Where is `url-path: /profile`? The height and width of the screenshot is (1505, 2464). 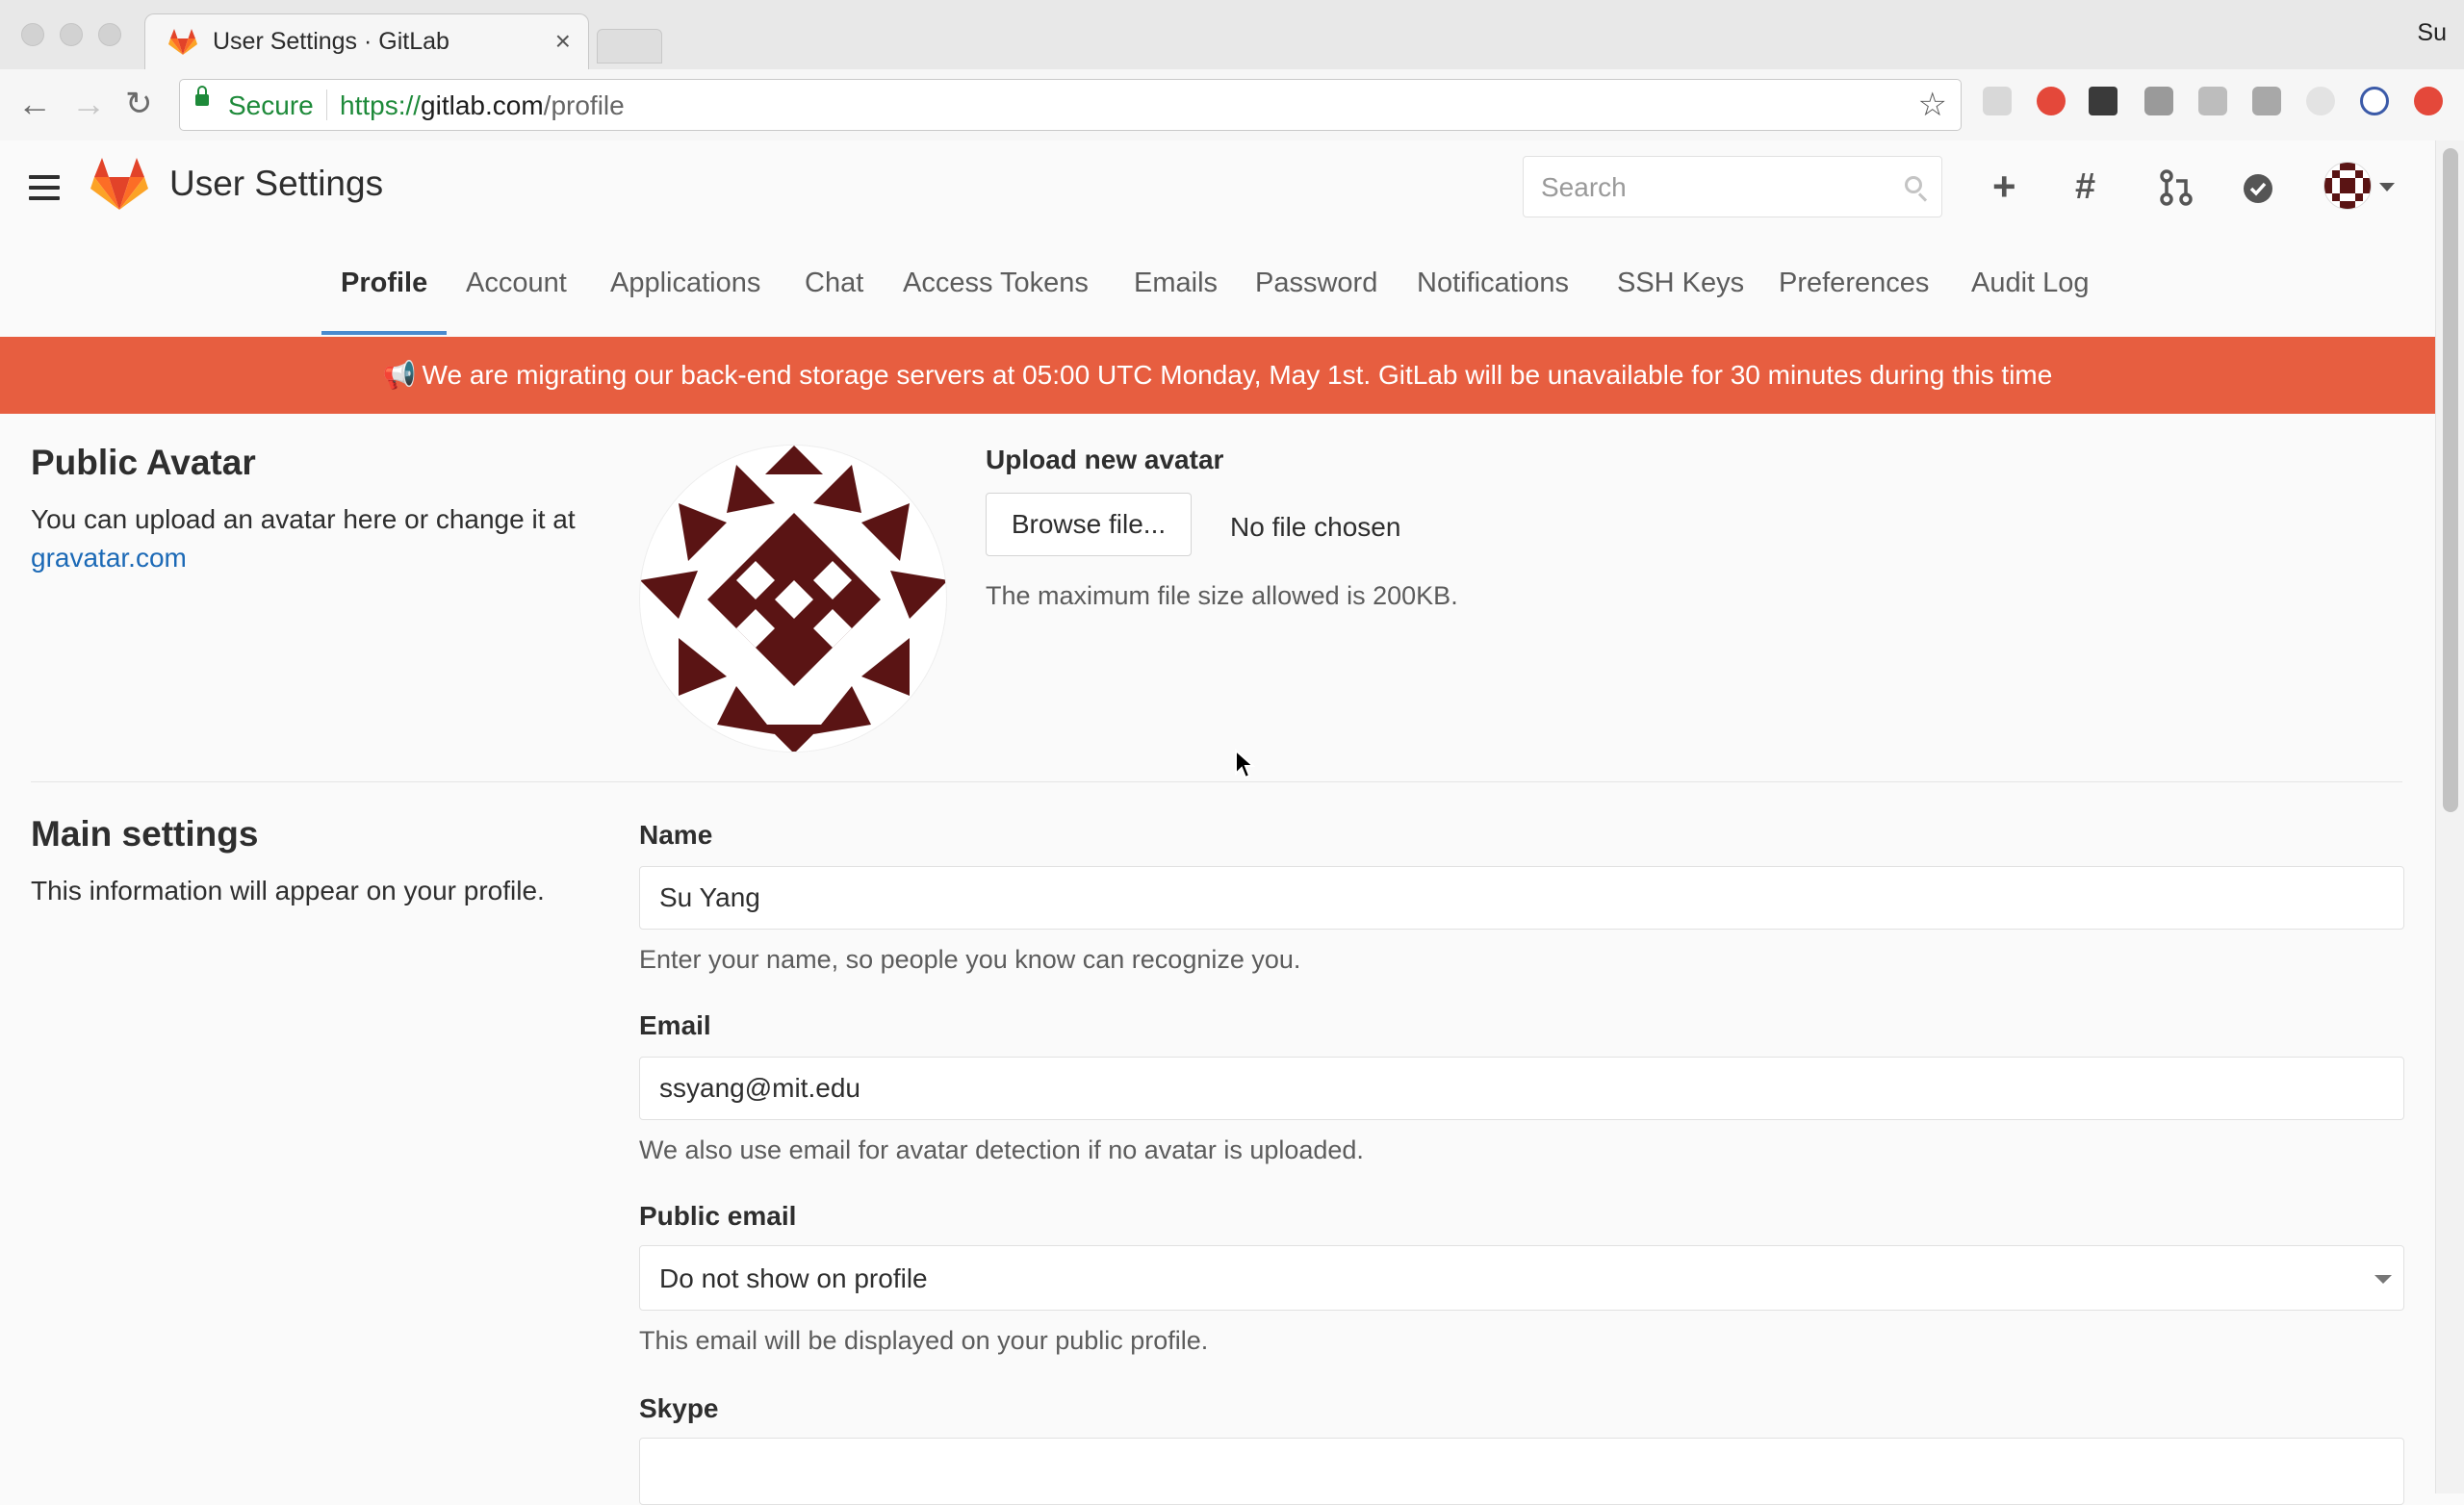
url-path: /profile is located at coordinates (584, 105).